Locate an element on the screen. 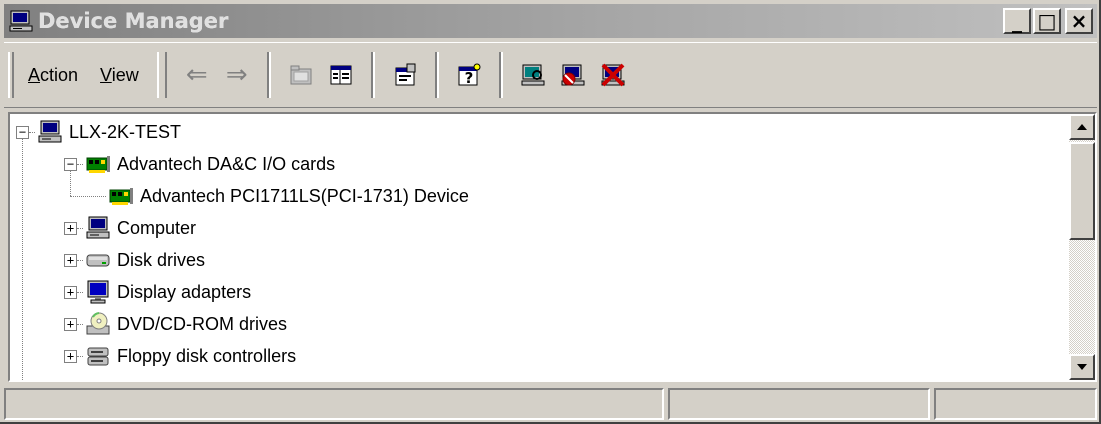  back-button: ⇐ is located at coordinates (197, 75).